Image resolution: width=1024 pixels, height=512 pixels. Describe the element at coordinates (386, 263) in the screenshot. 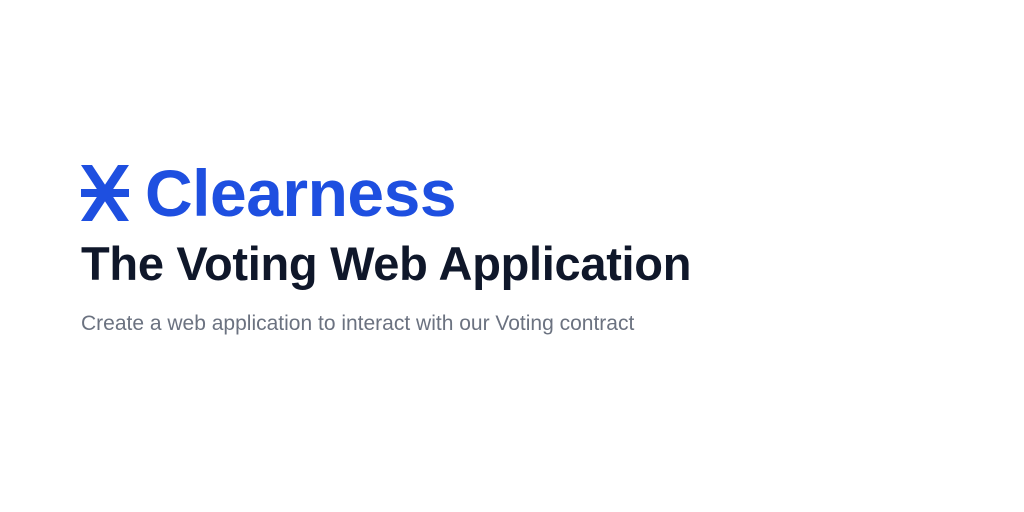

I see `page-title: The Voting Web Application` at that location.